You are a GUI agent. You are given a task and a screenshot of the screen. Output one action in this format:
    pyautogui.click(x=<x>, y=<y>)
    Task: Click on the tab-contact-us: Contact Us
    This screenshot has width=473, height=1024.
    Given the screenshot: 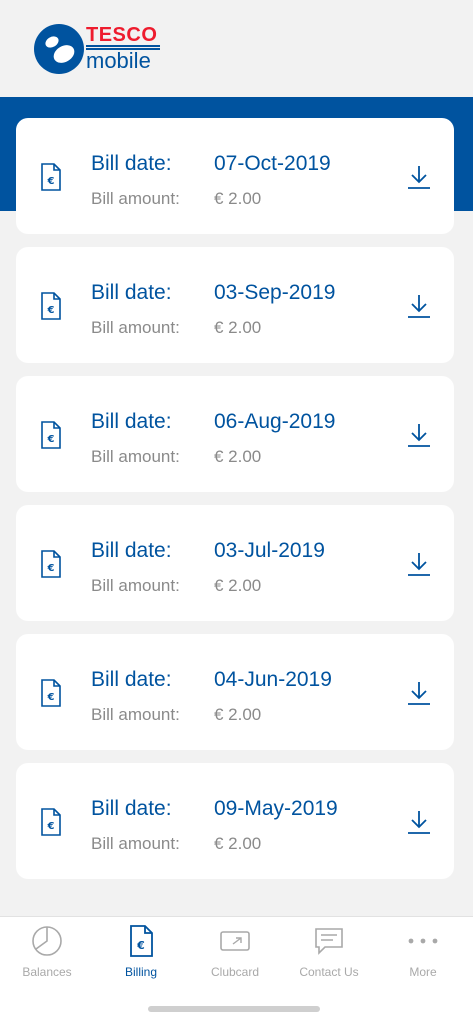 What is the action you would take?
    pyautogui.click(x=329, y=952)
    